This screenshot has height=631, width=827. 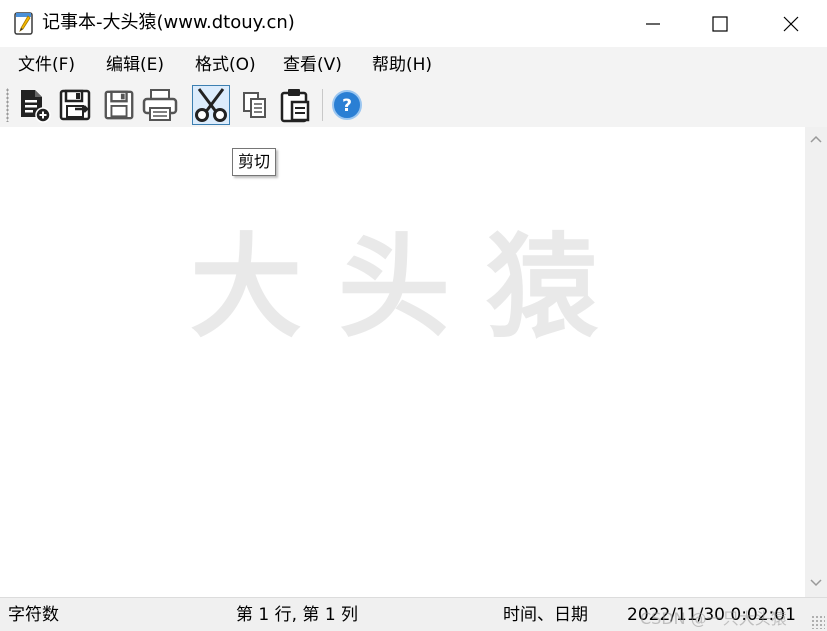 I want to click on menu-file: 文件(F), so click(x=46, y=65).